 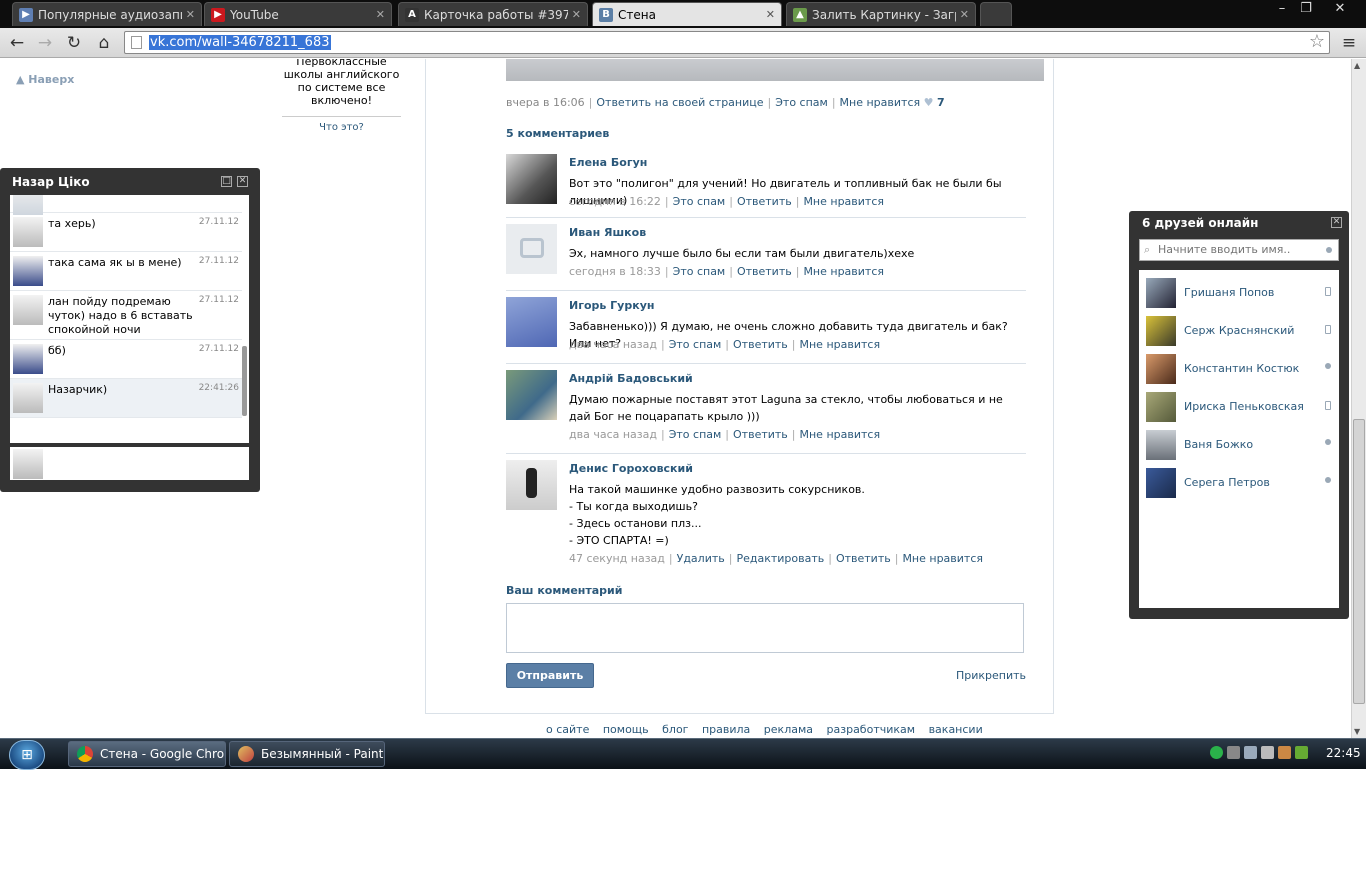 I want to click on tab-youtube: ▶ YouTube ✕, so click(x=298, y=14).